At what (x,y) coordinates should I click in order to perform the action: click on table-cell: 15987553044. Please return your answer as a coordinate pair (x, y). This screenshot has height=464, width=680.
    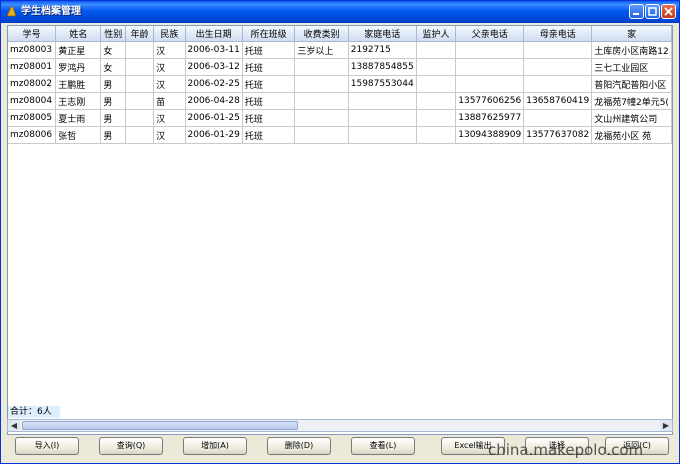
    Looking at the image, I should click on (382, 84).